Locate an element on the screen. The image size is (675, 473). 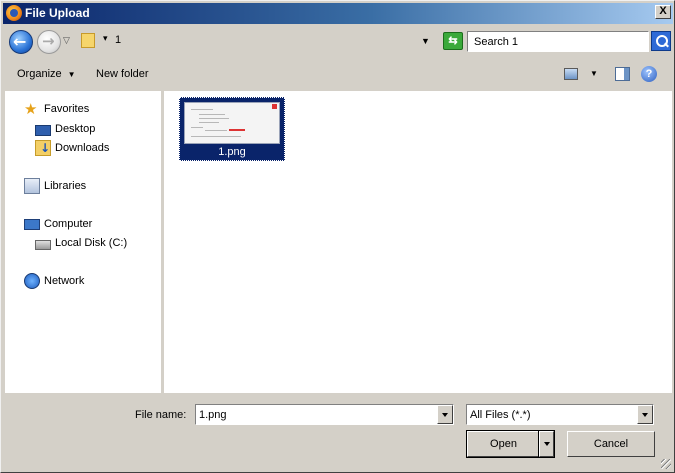
nav-item-libraries: Libraries is located at coordinates (55, 186).